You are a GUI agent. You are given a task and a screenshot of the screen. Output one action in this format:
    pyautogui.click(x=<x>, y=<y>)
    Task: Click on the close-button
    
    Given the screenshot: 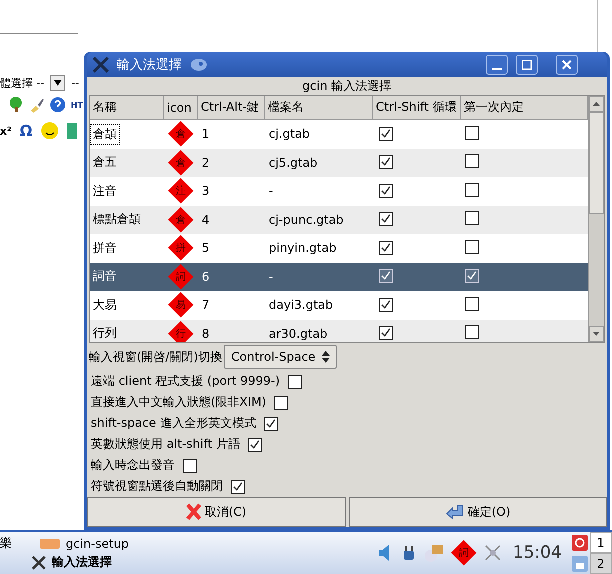 What is the action you would take?
    pyautogui.click(x=567, y=64)
    